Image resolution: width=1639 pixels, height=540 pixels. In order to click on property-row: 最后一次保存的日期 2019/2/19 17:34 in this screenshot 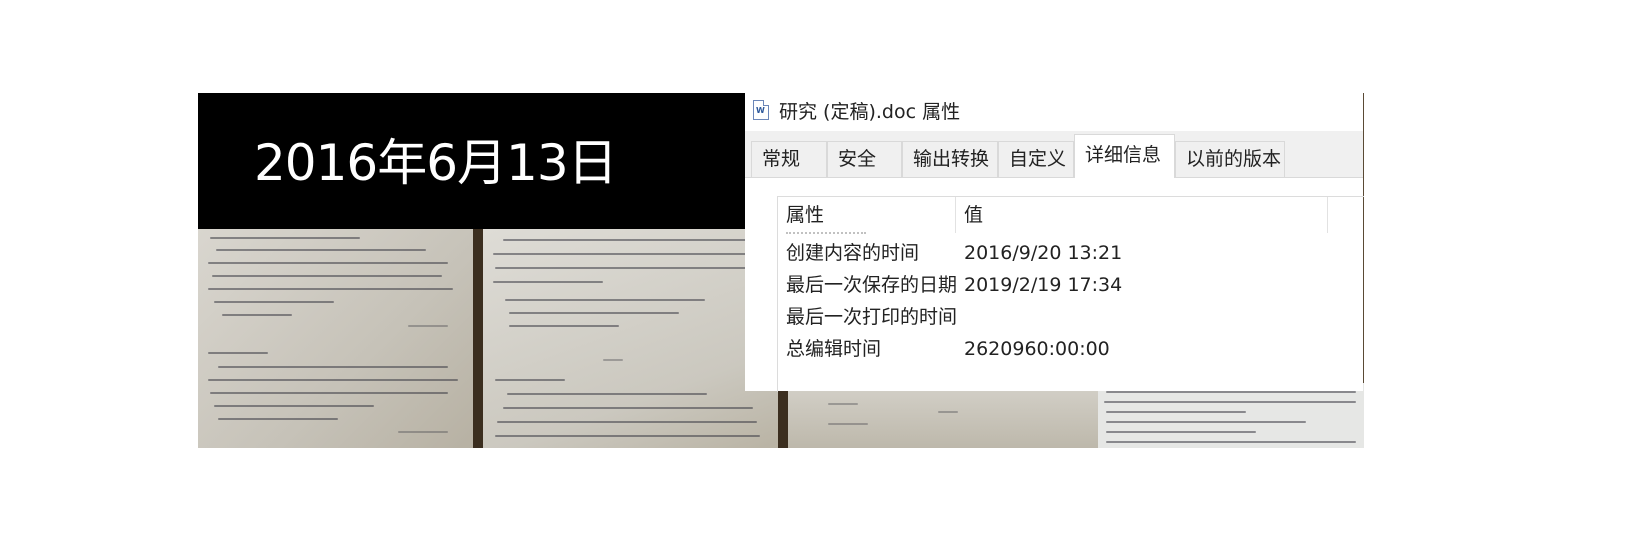, I will do `click(1071, 285)`.